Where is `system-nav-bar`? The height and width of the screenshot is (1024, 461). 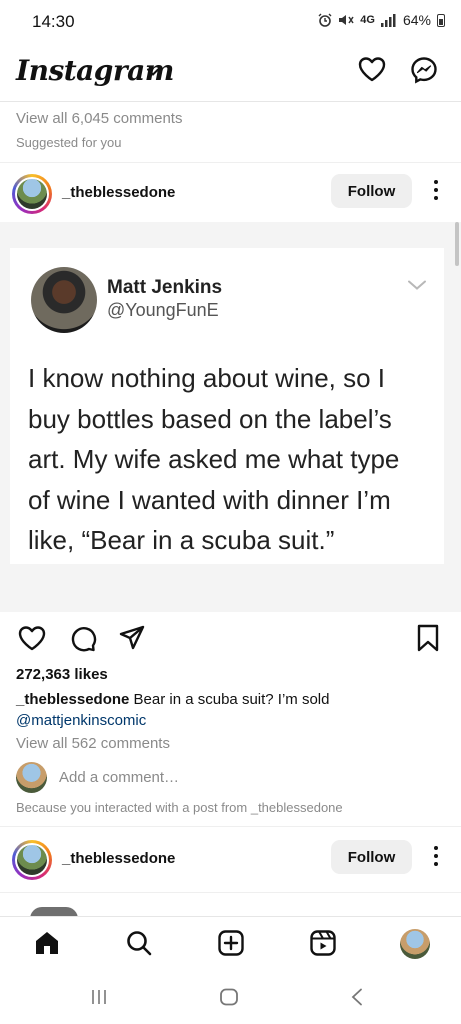
system-nav-bar is located at coordinates (230, 998).